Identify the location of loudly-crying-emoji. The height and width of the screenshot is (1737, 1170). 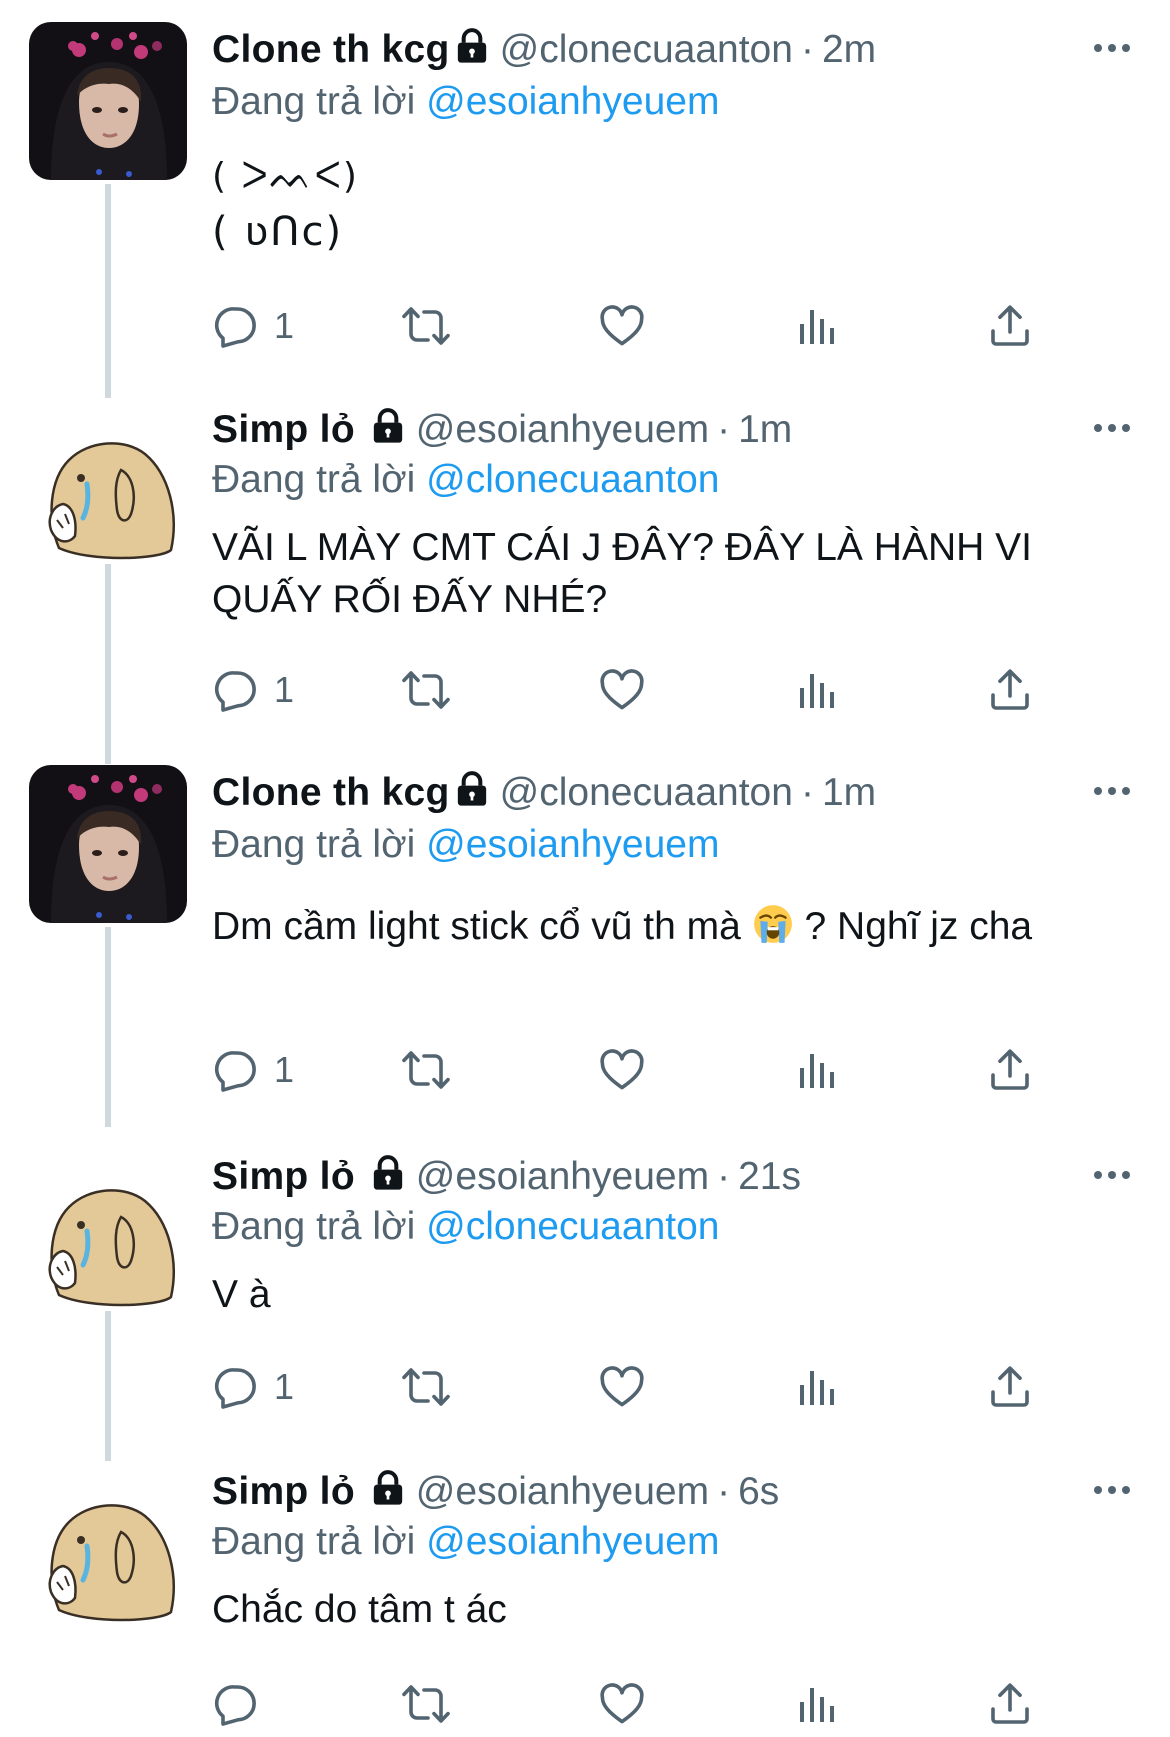
(773, 924).